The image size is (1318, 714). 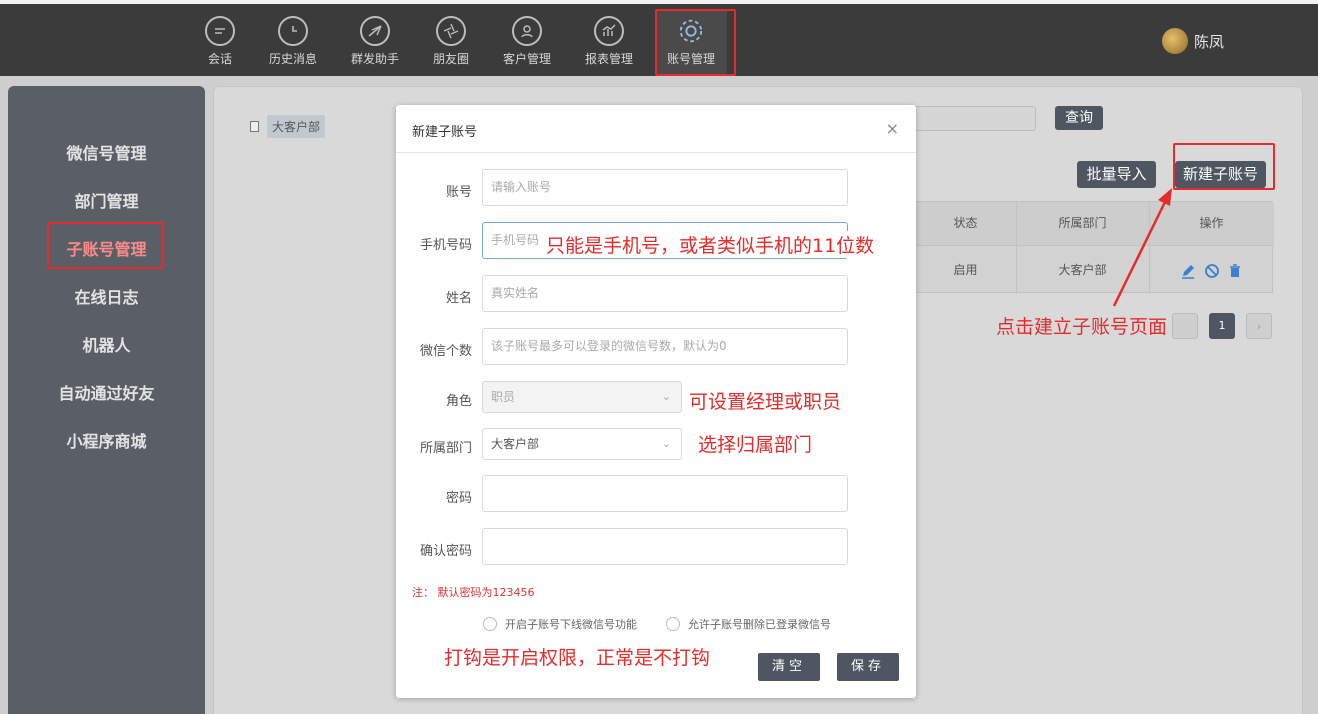 I want to click on table-header-status: 状态, so click(x=965, y=223).